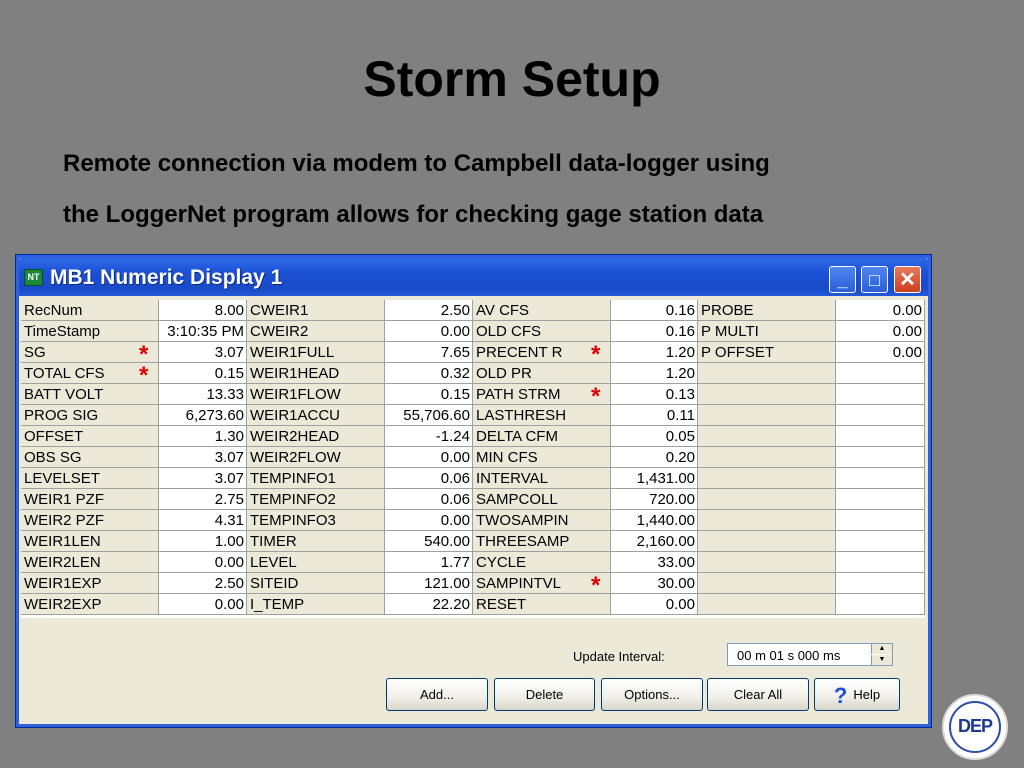  I want to click on table-cell-value: 8.00, so click(203, 310).